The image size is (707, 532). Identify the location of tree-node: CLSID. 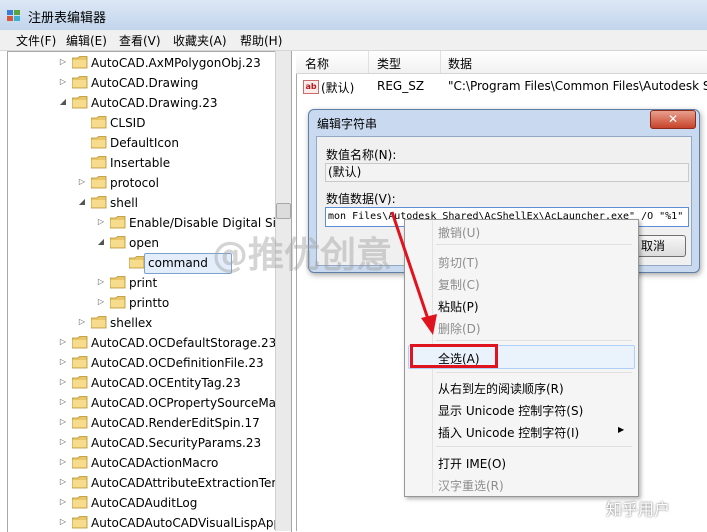
(143, 123).